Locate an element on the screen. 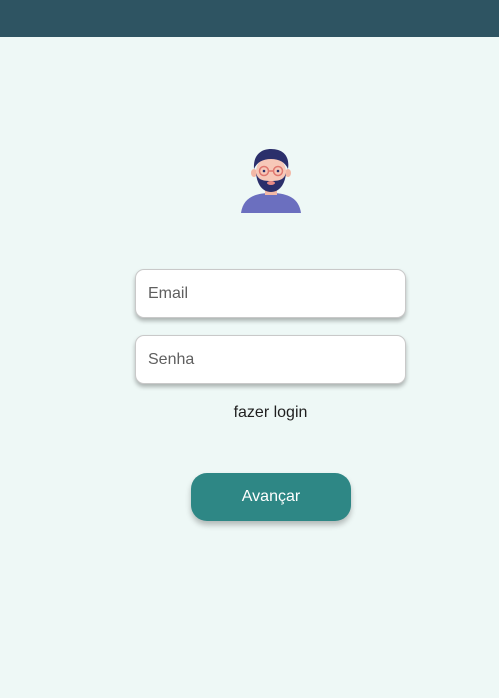 The width and height of the screenshot is (499, 698). email-field is located at coordinates (270, 293).